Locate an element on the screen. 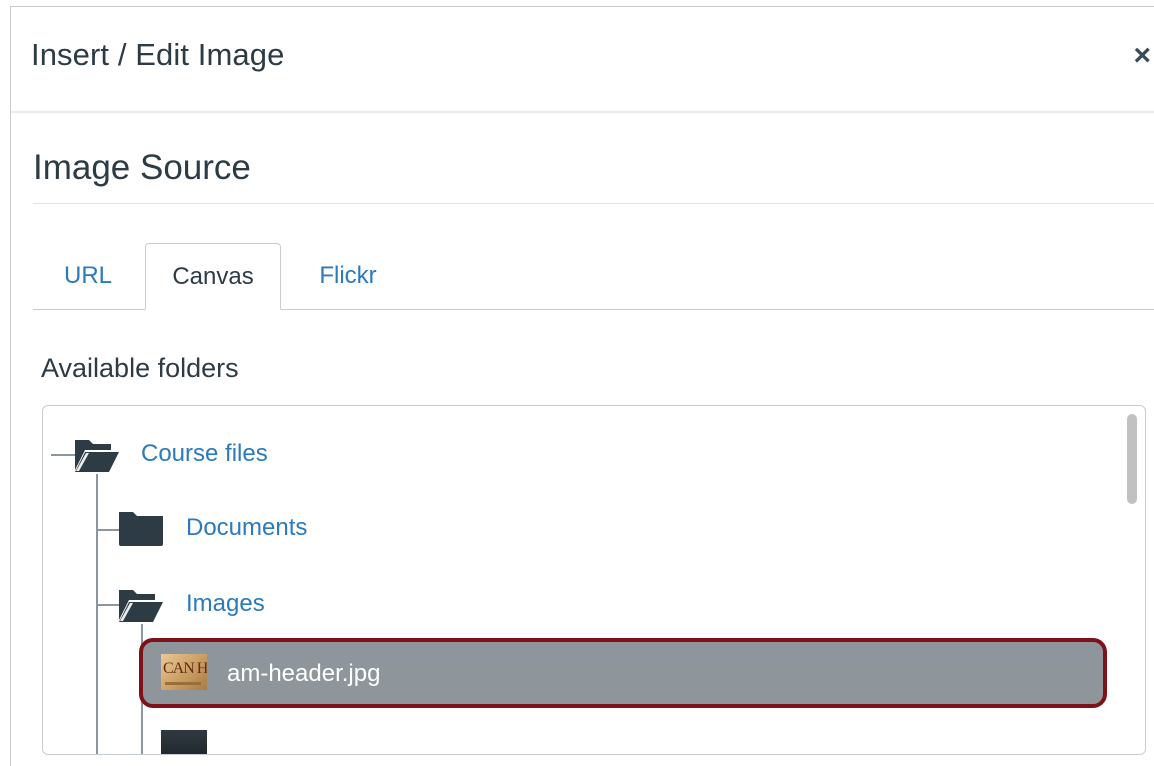 The height and width of the screenshot is (766, 1154). dialog-title: Insert / Edit Image is located at coordinates (158, 54).